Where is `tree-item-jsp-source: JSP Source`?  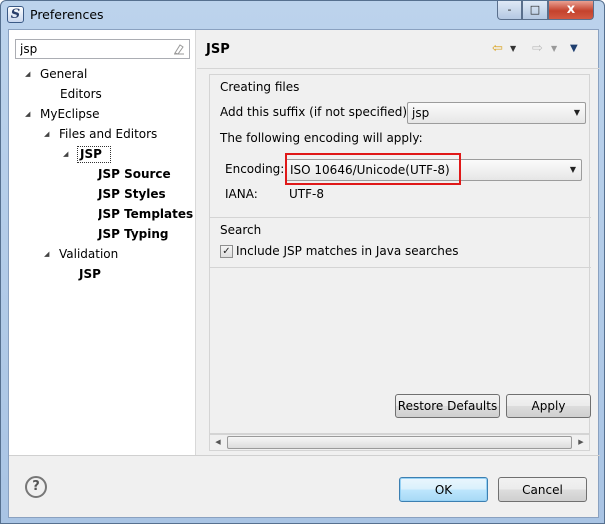 tree-item-jsp-source: JSP Source is located at coordinates (134, 174).